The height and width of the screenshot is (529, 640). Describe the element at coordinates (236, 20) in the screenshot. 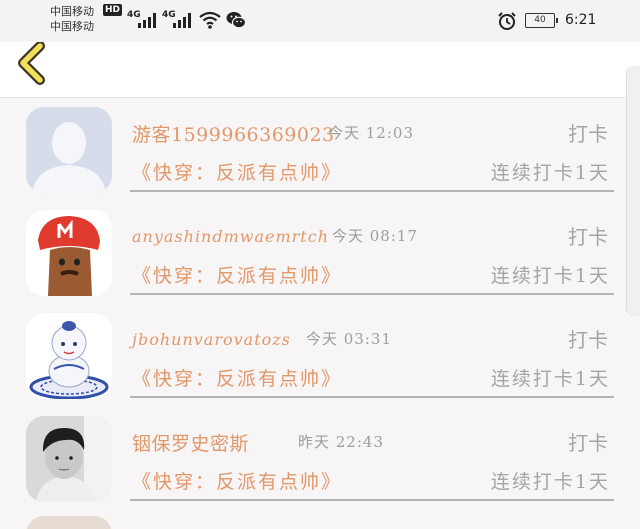

I see `wechat-icon` at that location.